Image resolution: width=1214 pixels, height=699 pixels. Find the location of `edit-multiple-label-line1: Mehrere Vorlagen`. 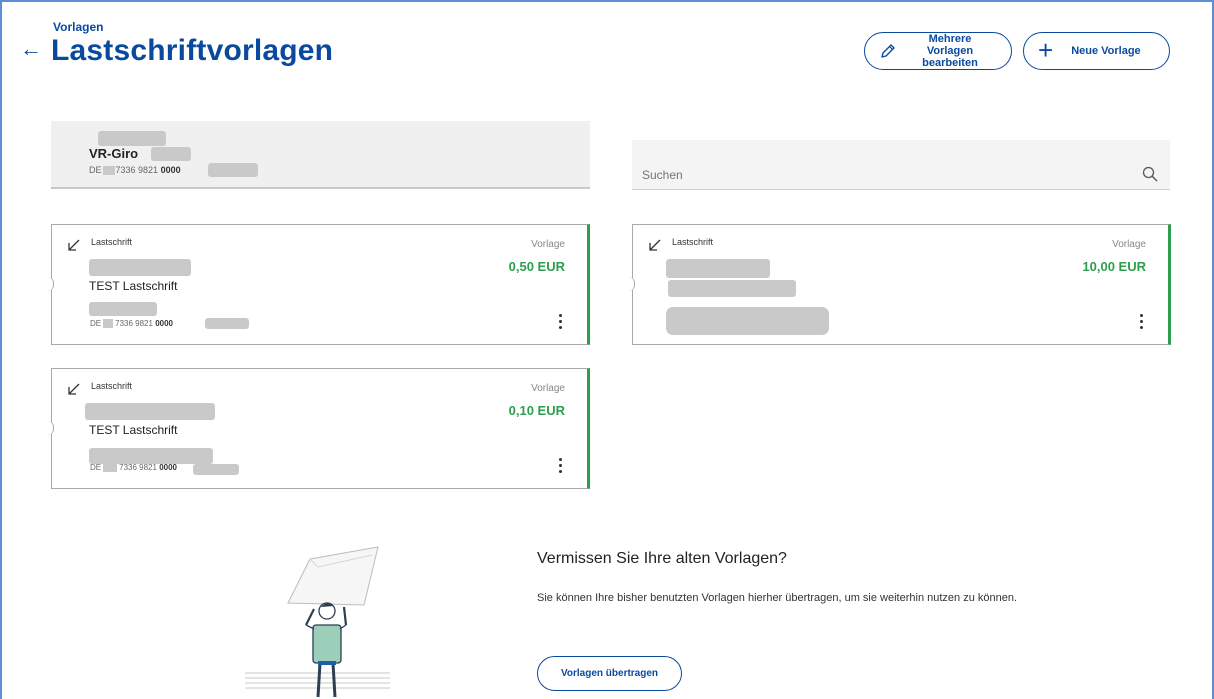

edit-multiple-label-line1: Mehrere Vorlagen is located at coordinates (950, 45).